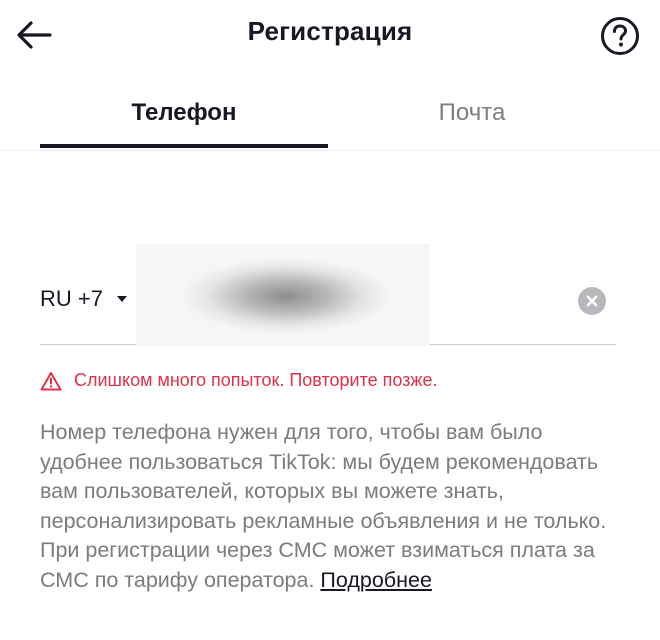 The image size is (660, 640). I want to click on country-code-selector: RU +7, so click(83, 299).